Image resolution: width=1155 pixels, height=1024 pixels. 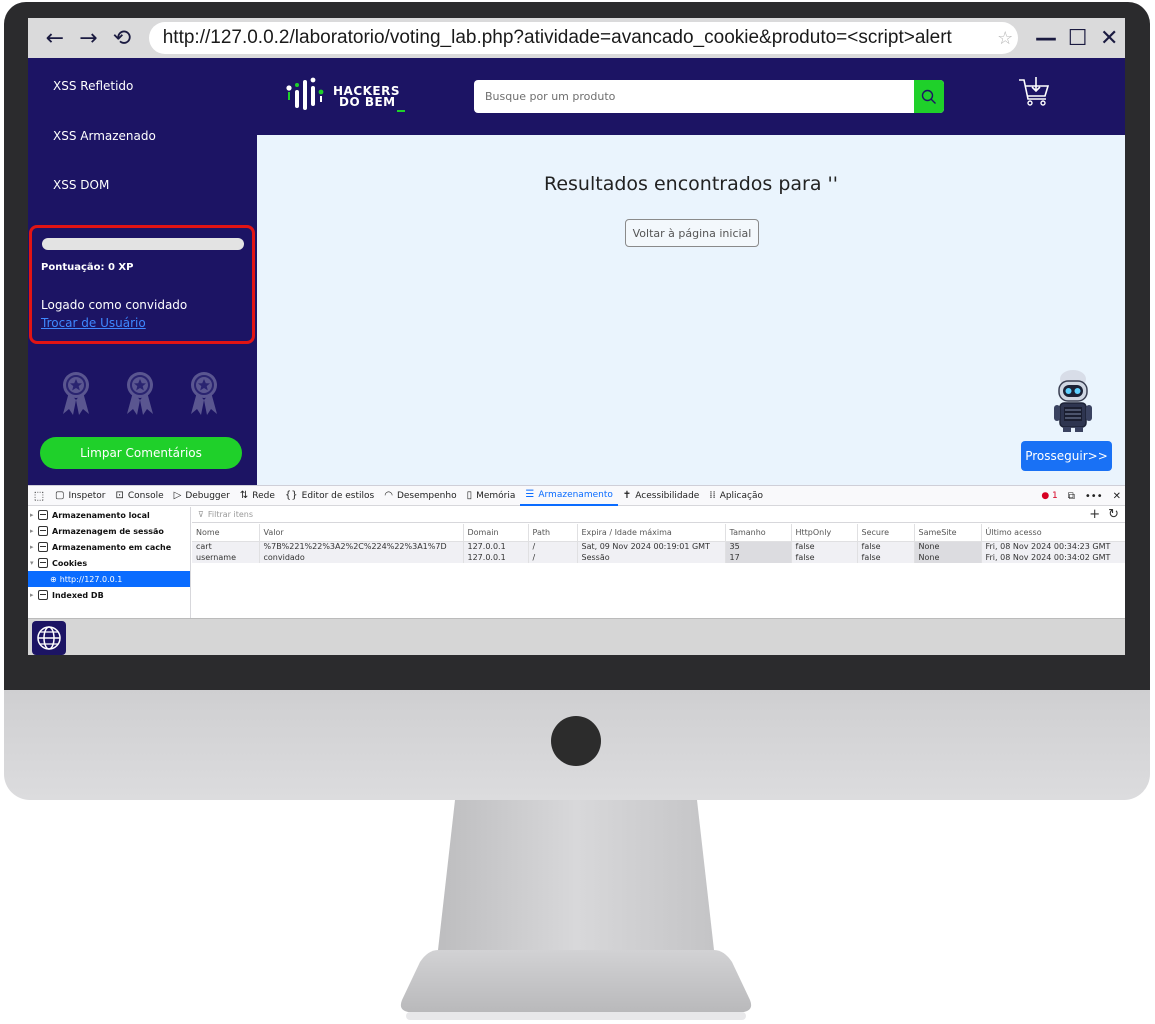 What do you see at coordinates (1046, 38) in the screenshot?
I see `minimize-icon: —` at bounding box center [1046, 38].